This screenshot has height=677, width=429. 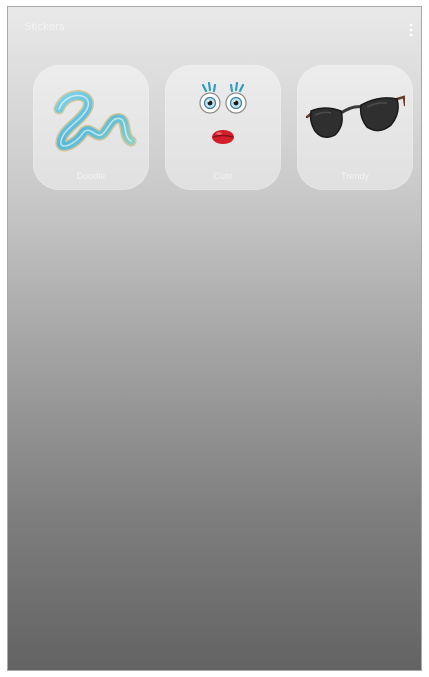 I want to click on sticker-tile-cute: Cute, so click(x=223, y=127).